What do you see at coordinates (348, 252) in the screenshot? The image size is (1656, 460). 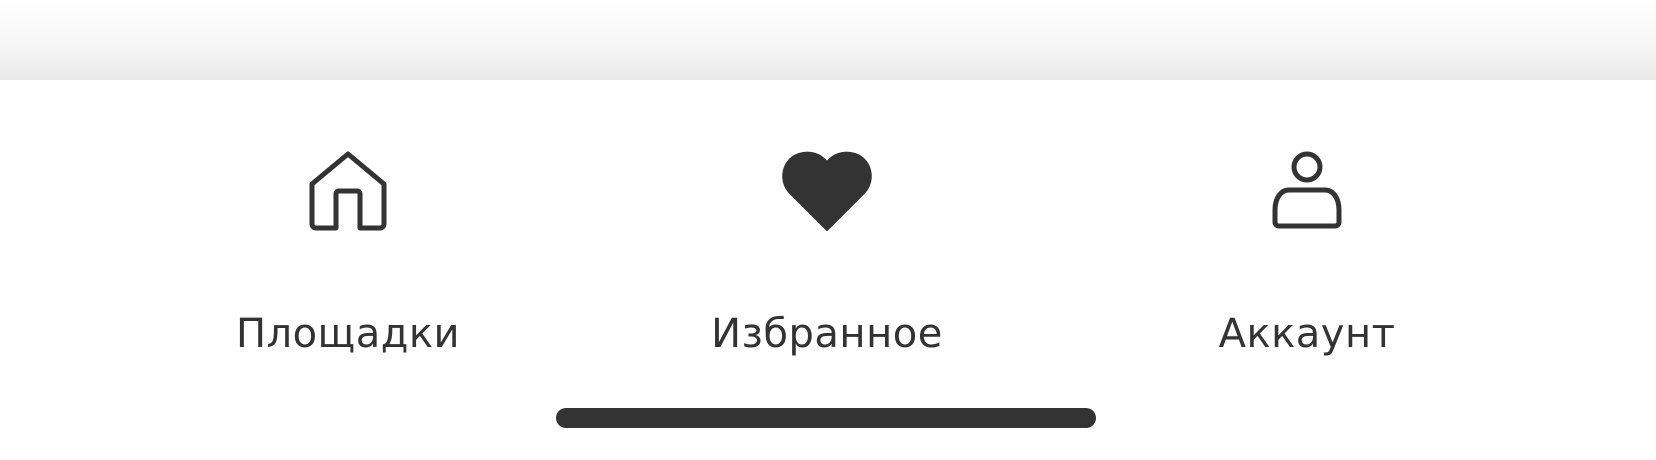 I see `tab-venues: Площадки` at bounding box center [348, 252].